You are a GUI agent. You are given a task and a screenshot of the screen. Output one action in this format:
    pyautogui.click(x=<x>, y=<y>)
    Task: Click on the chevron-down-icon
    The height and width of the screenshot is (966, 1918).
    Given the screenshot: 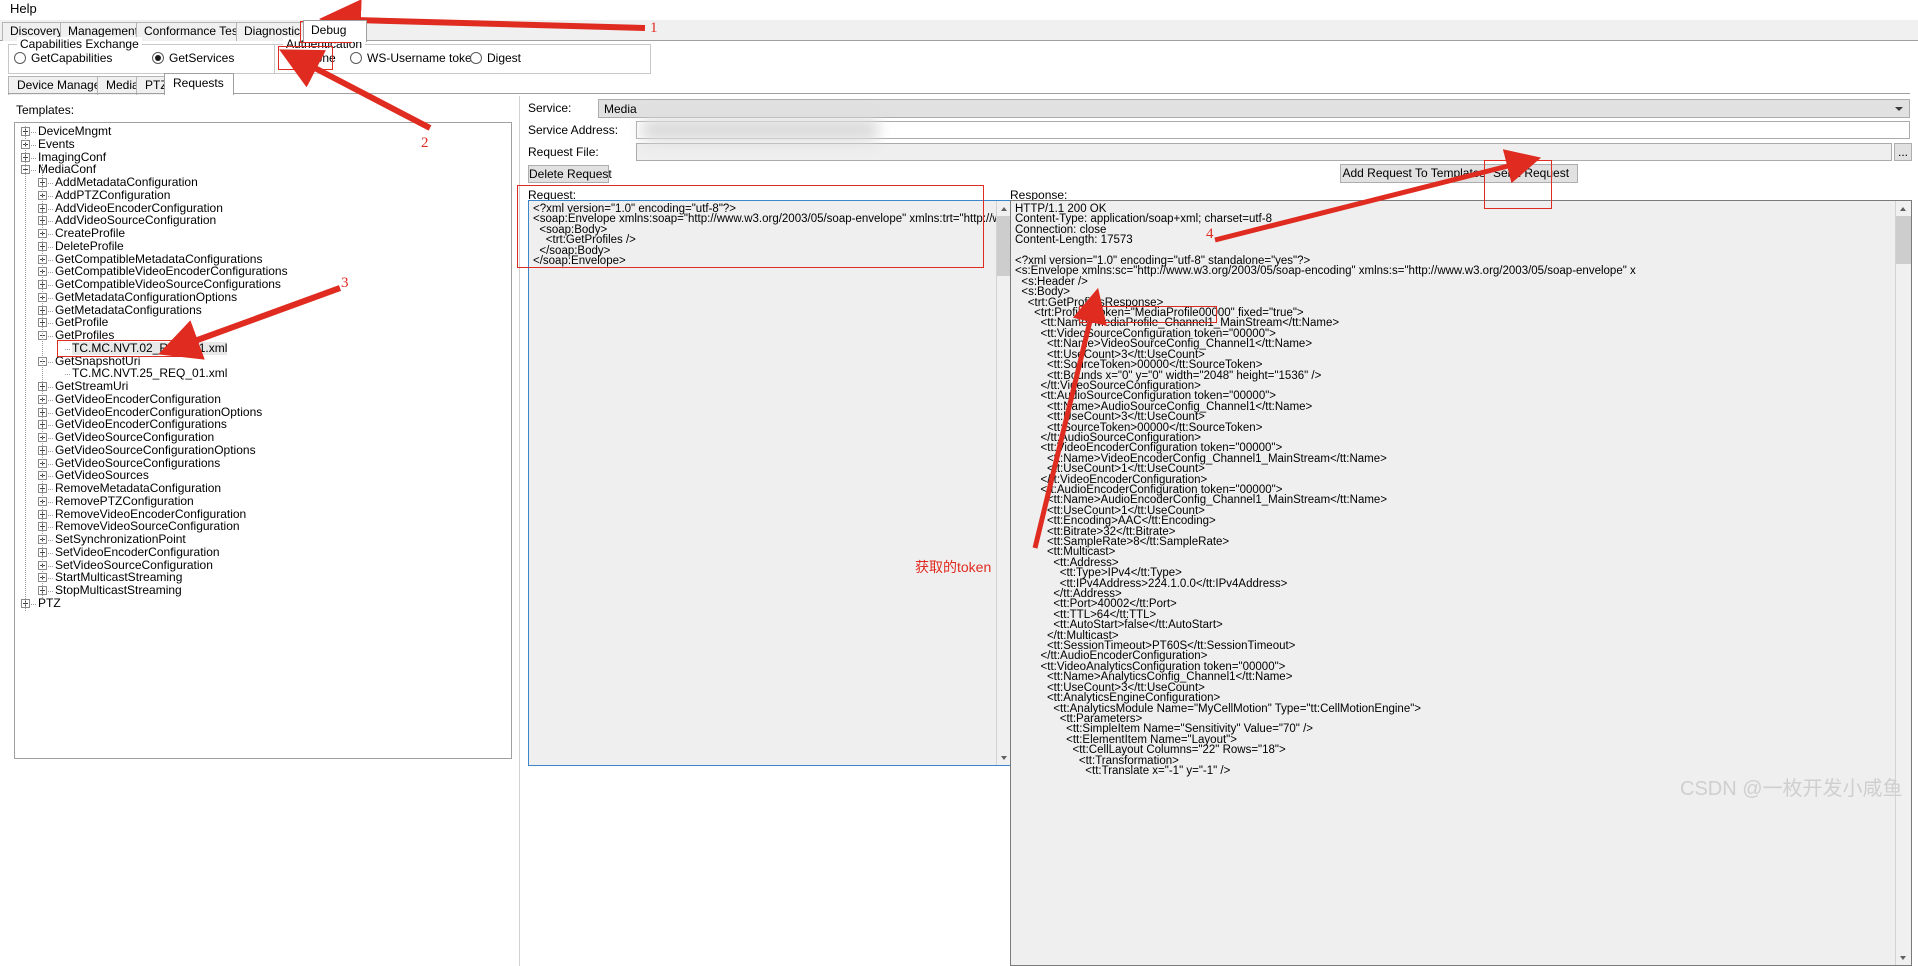 What is the action you would take?
    pyautogui.click(x=1899, y=109)
    